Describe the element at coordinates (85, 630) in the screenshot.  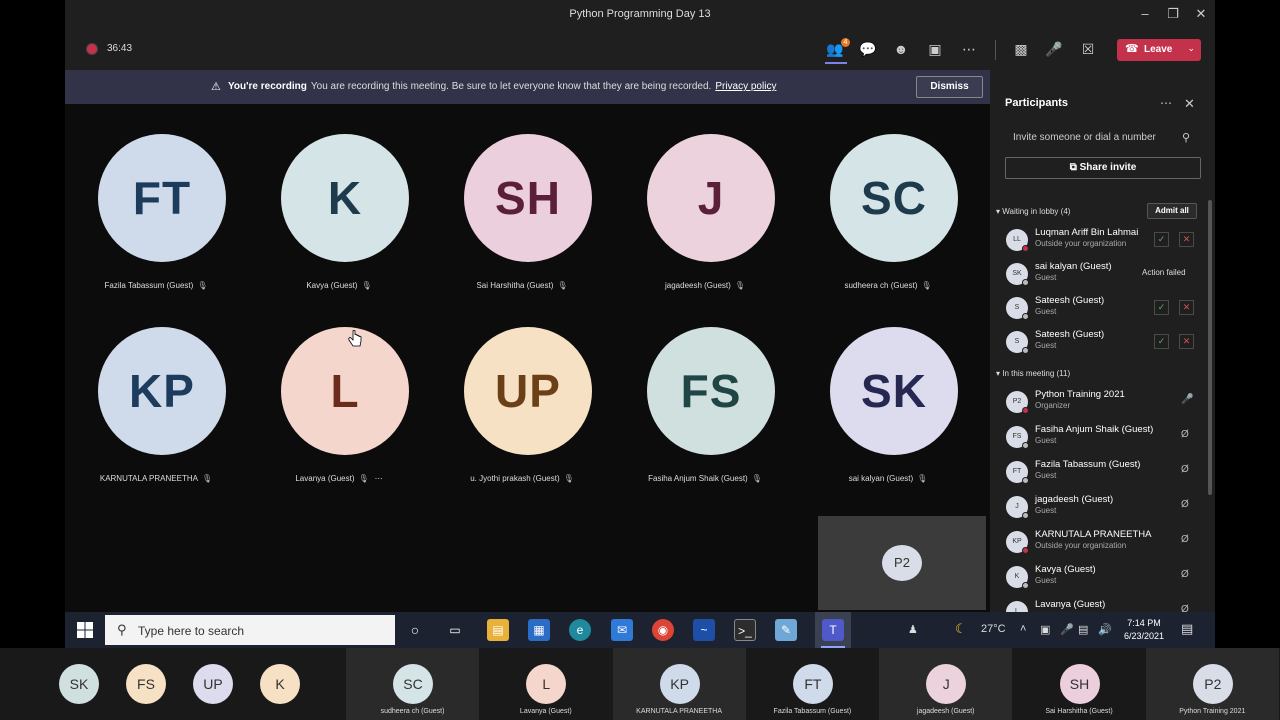
I see `windows-start-icon` at that location.